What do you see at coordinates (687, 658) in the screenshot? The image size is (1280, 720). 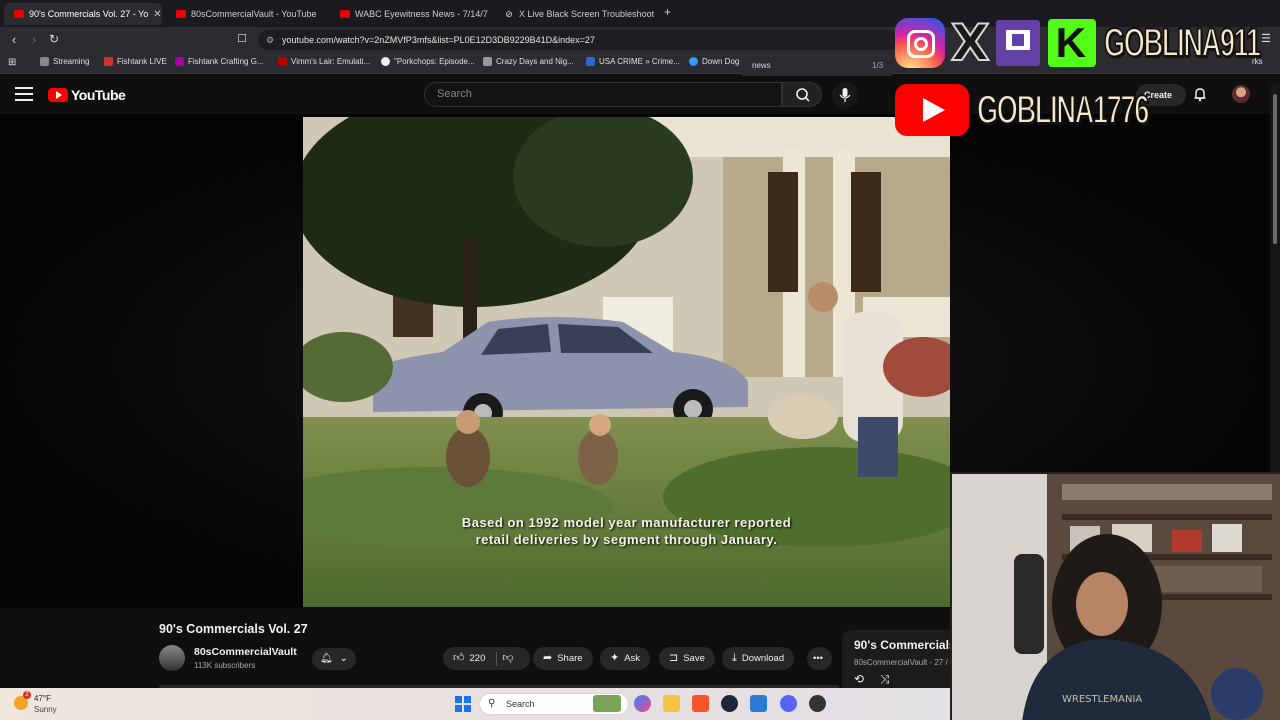 I see `save-button: ⊐ Save` at bounding box center [687, 658].